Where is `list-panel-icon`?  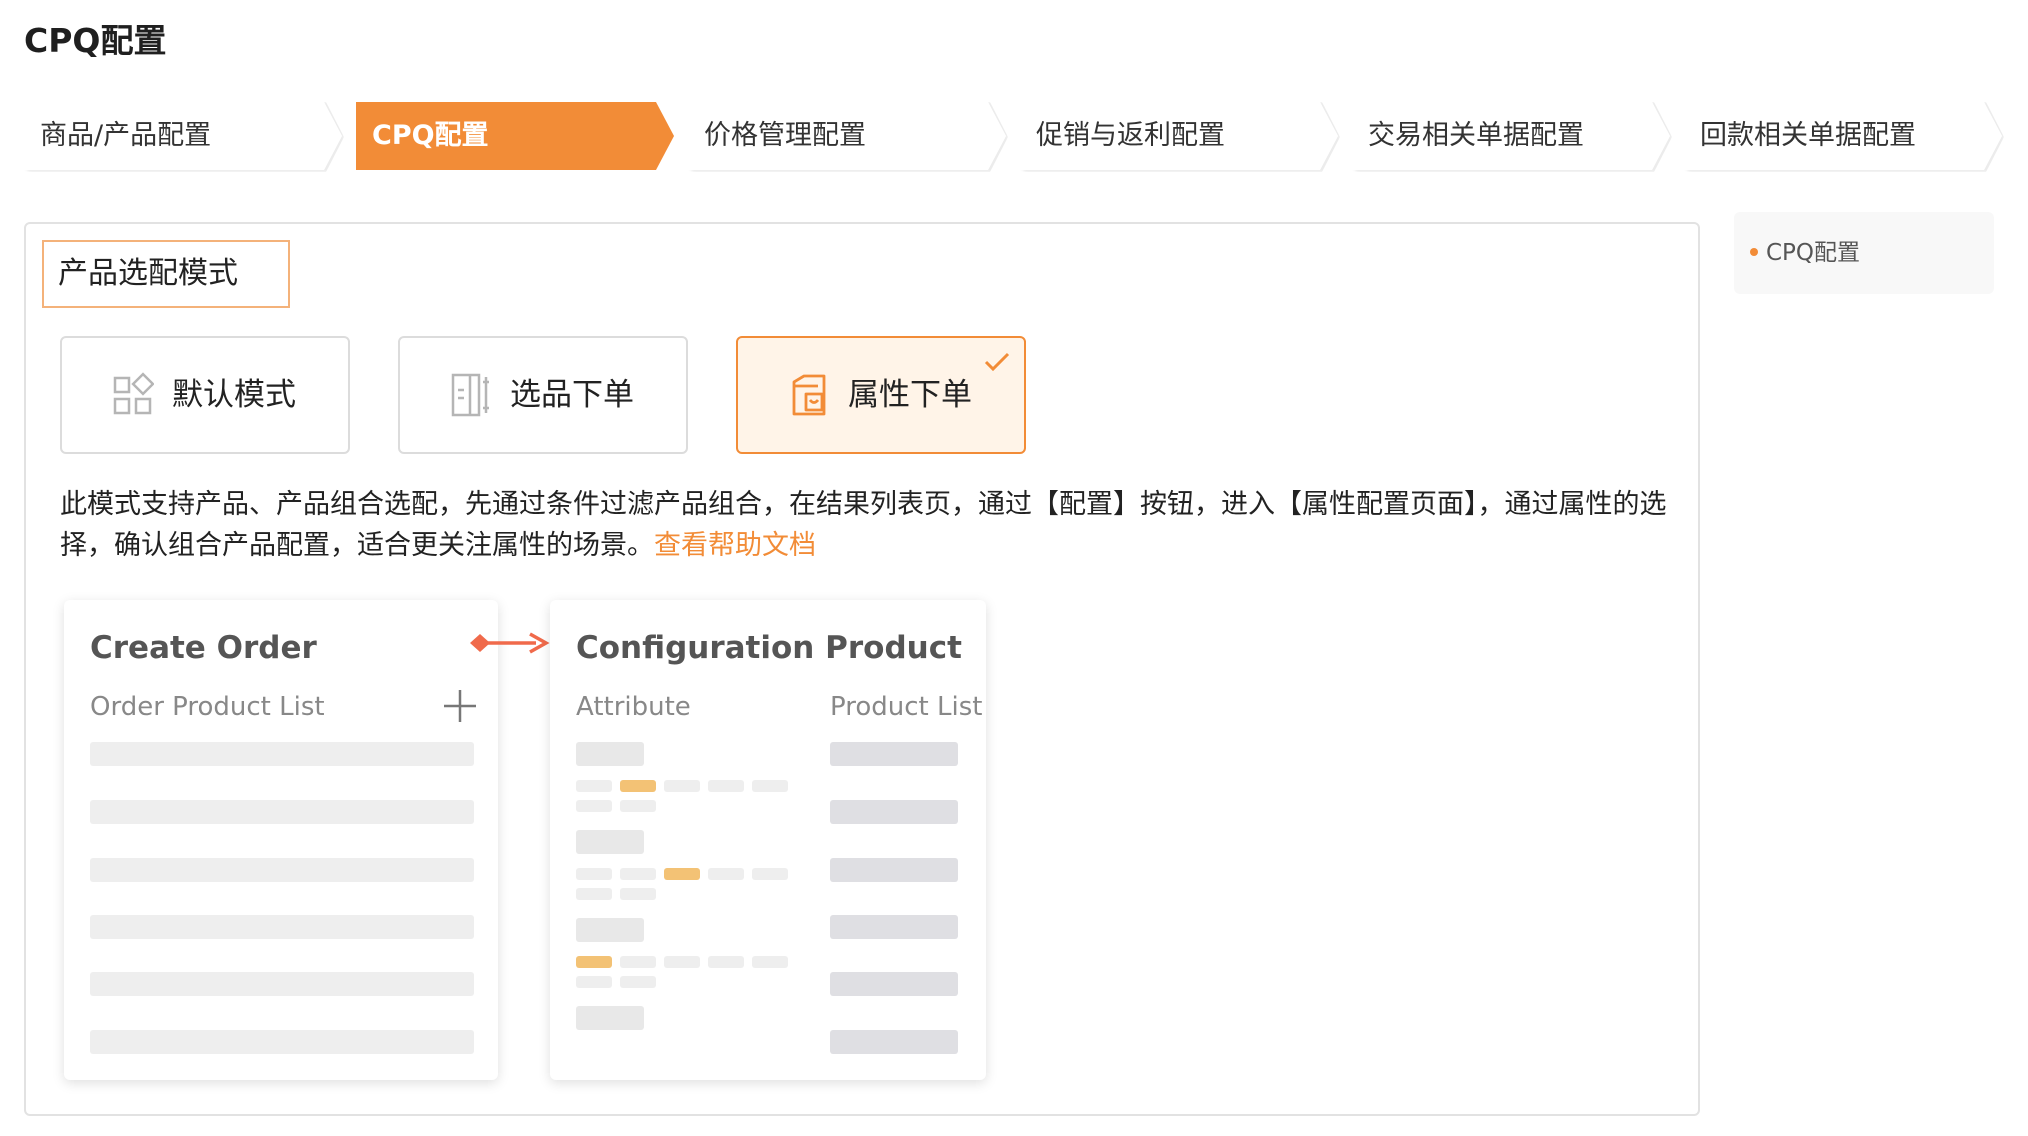
list-panel-icon is located at coordinates (470, 395).